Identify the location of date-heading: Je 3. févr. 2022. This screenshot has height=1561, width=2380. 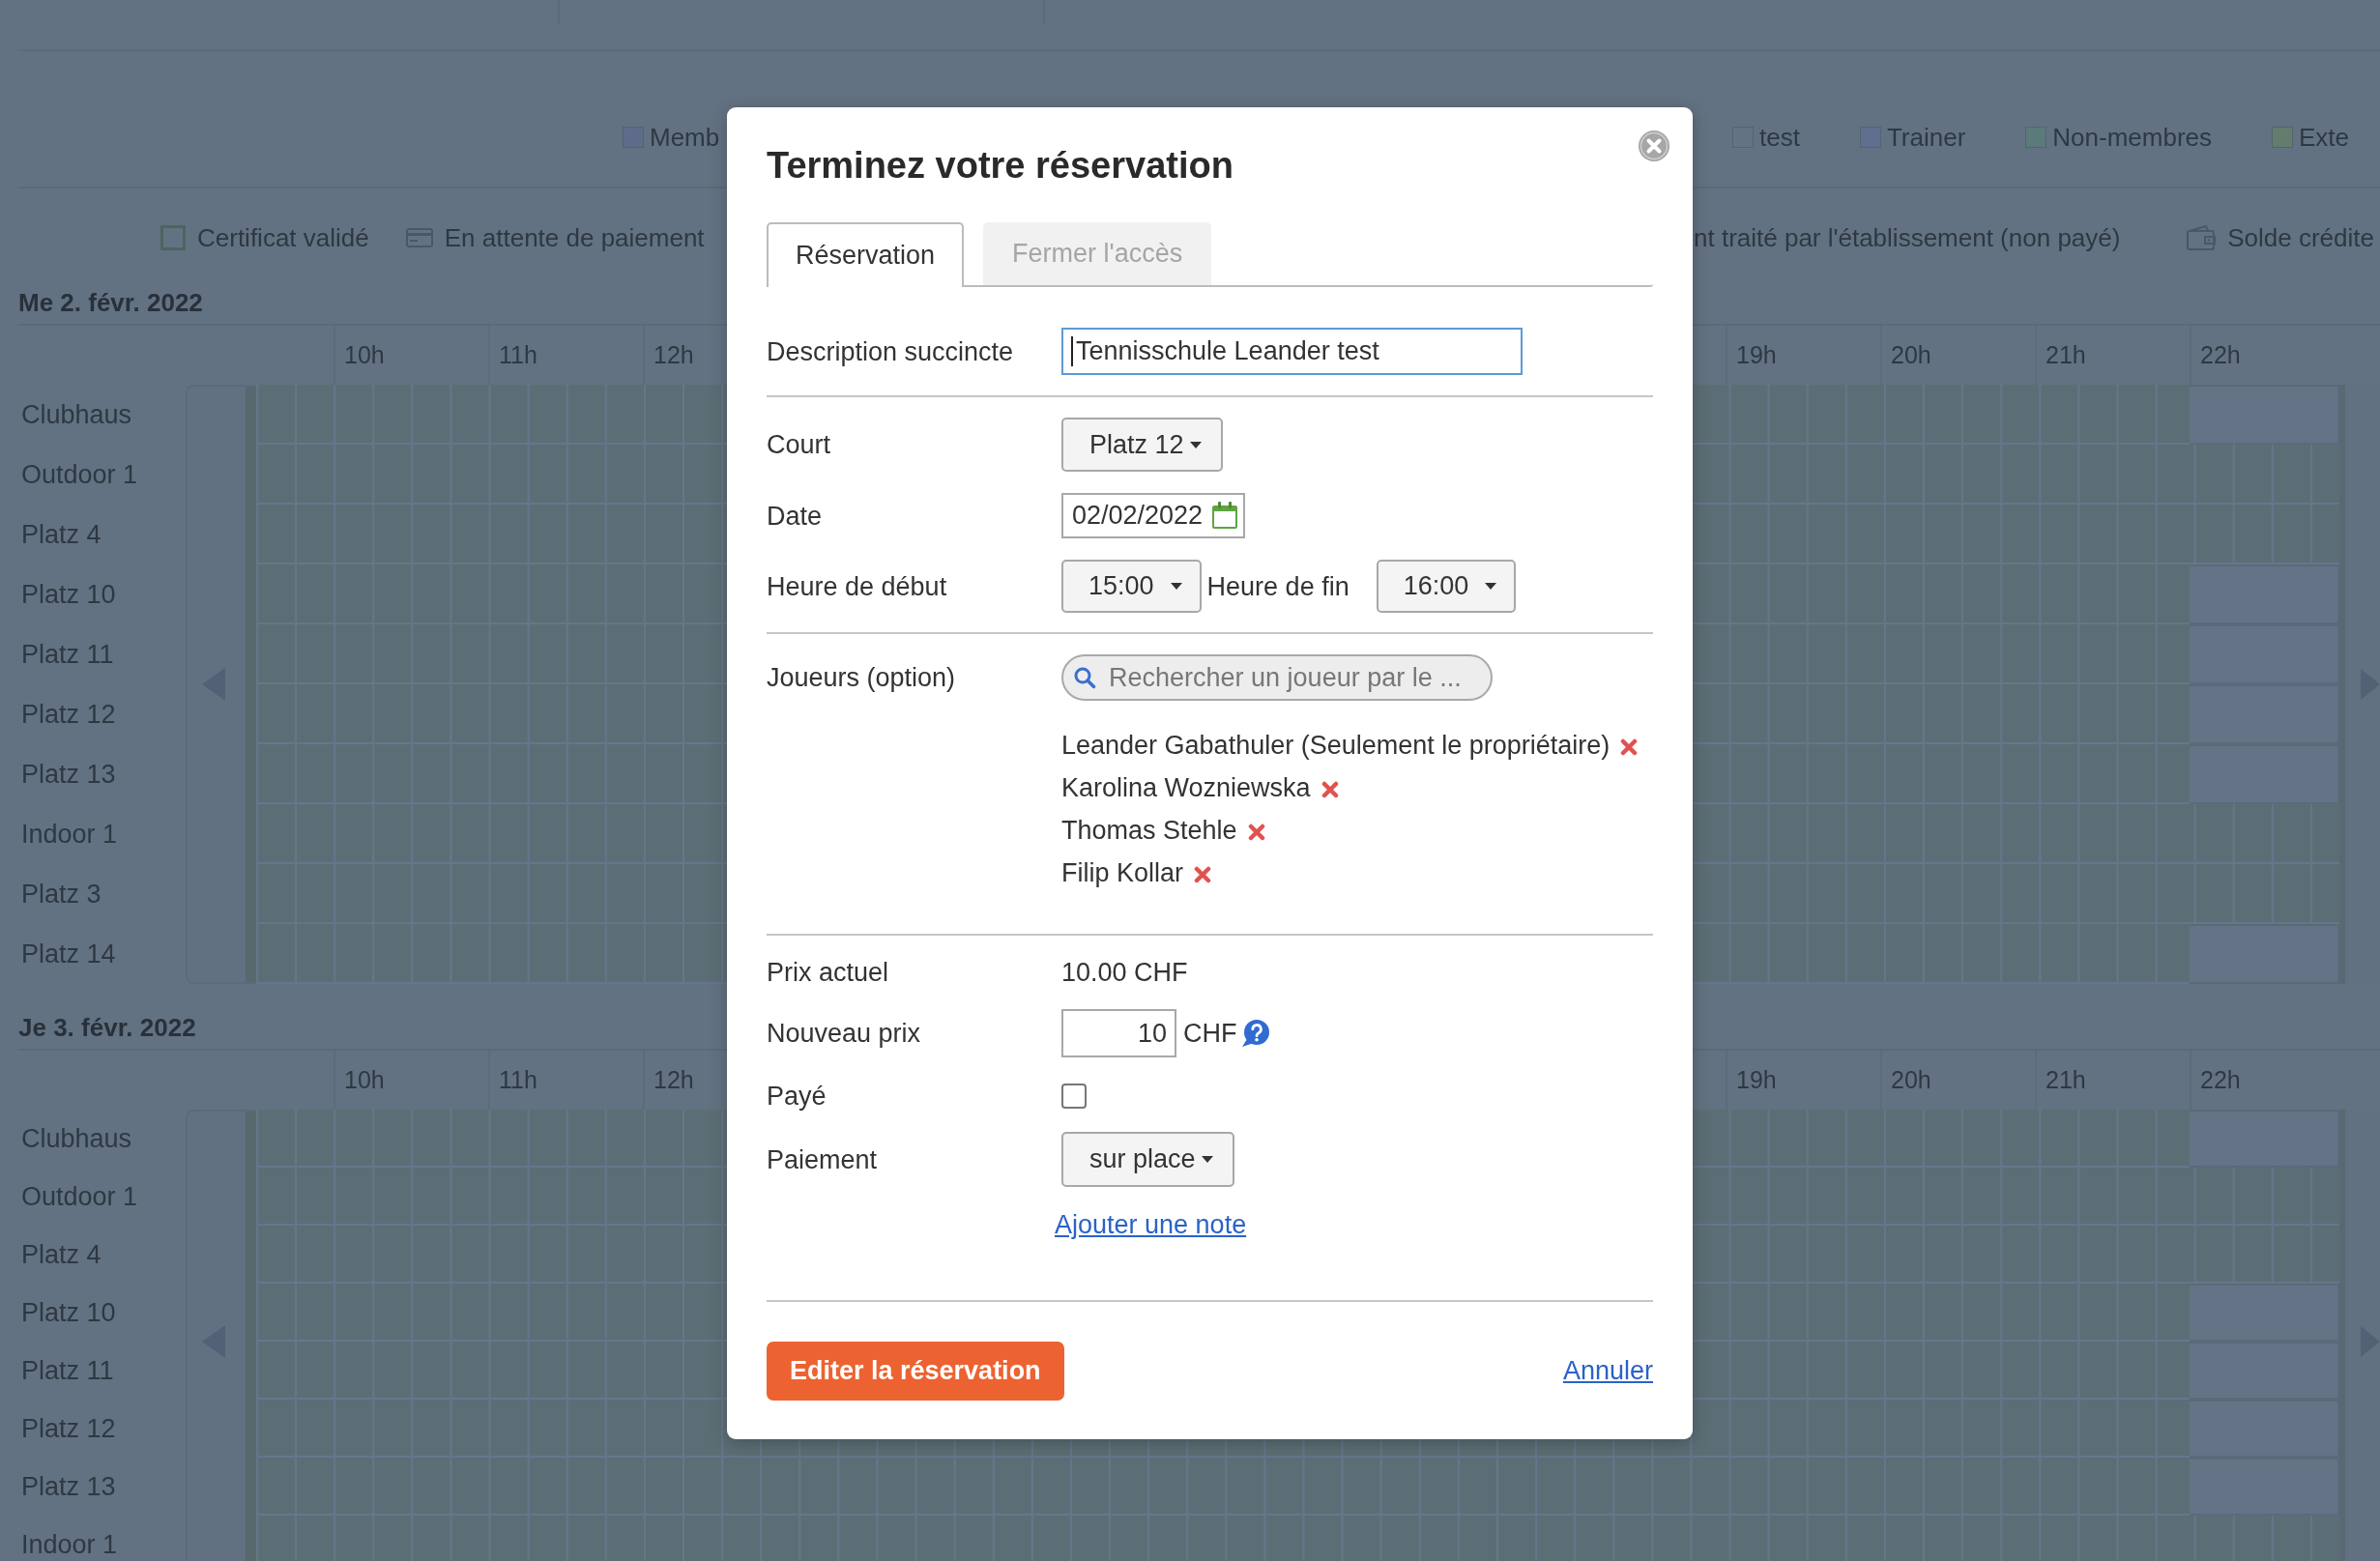
(107, 1027).